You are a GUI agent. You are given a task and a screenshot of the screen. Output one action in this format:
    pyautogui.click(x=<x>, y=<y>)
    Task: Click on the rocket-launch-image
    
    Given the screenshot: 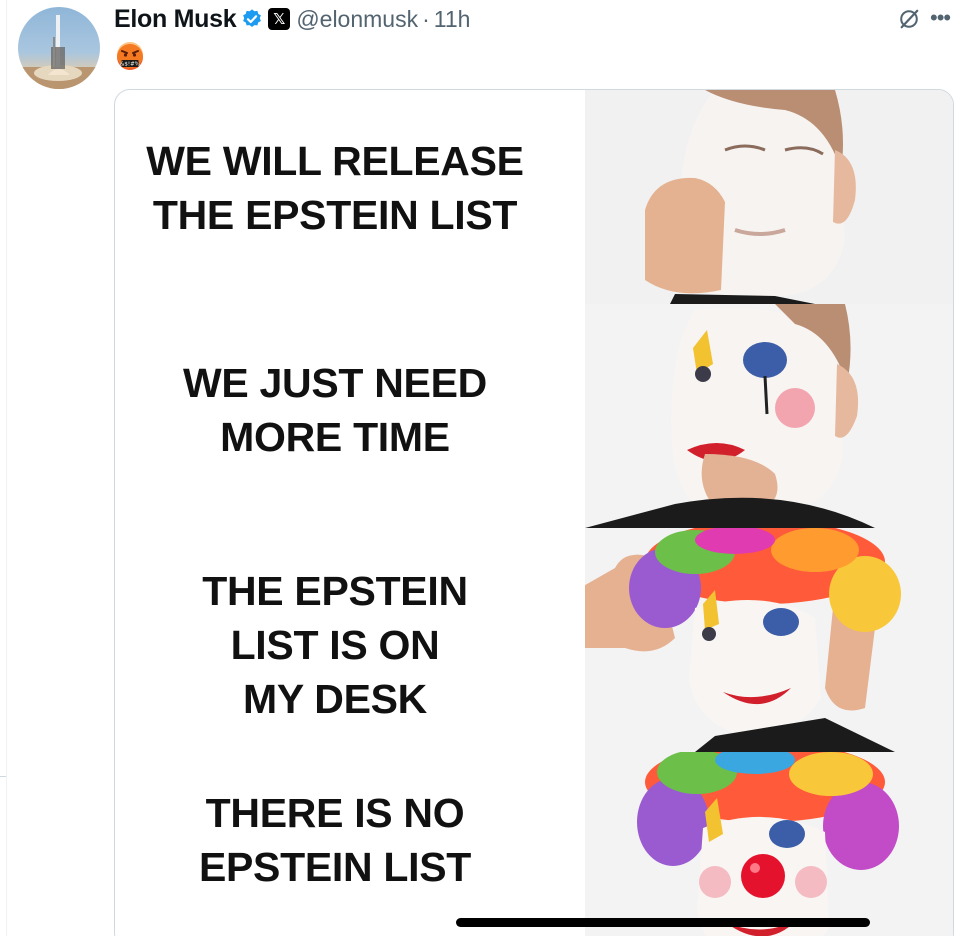 What is the action you would take?
    pyautogui.click(x=59, y=52)
    